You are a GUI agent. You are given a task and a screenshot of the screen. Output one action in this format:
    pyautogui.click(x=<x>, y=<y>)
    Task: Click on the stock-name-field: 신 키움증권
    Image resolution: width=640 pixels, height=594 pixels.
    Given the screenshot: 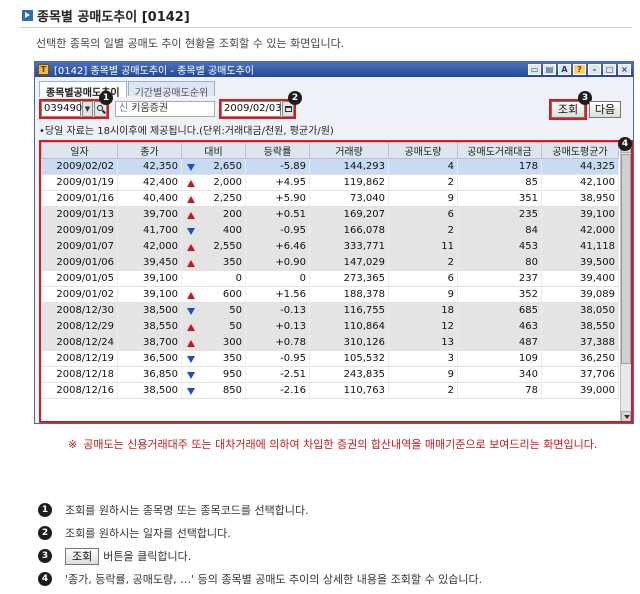 What is the action you would take?
    pyautogui.click(x=165, y=109)
    